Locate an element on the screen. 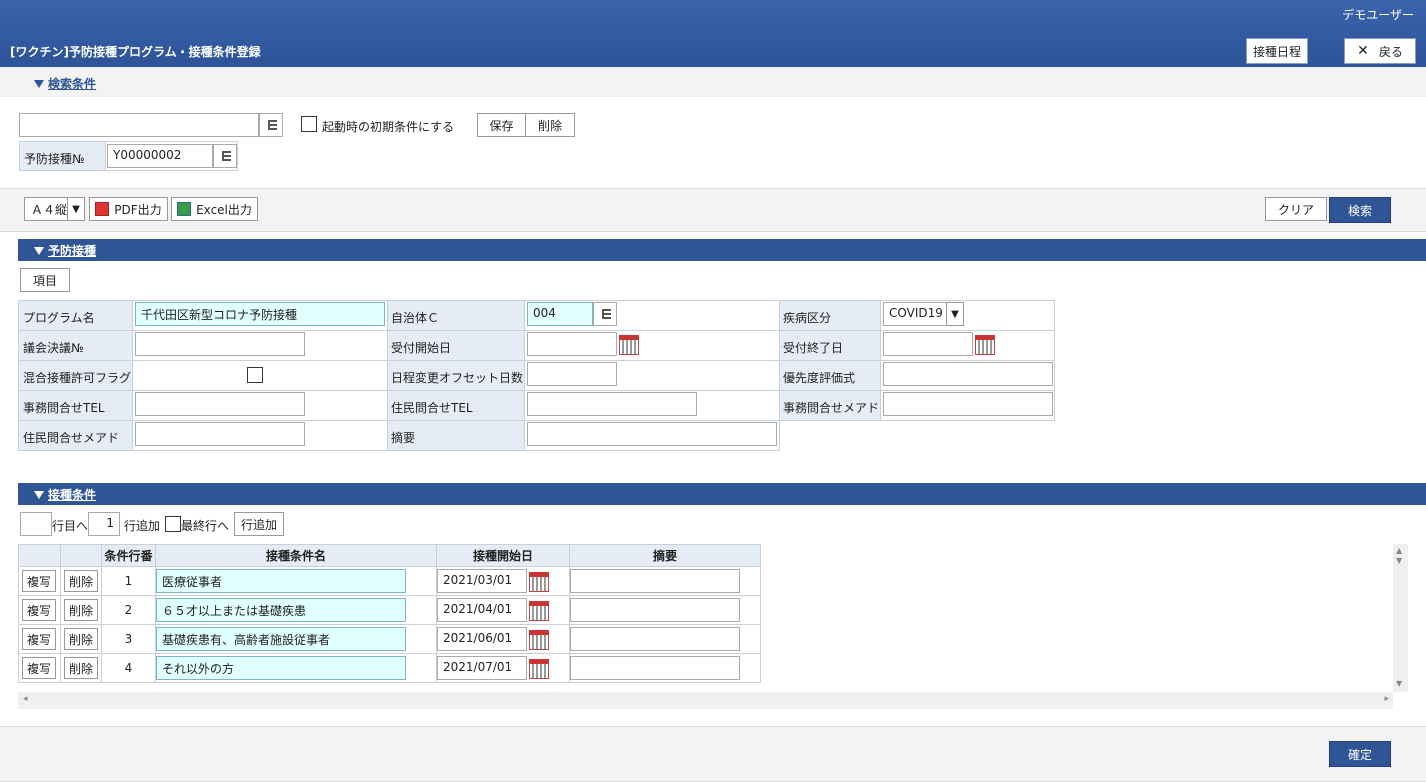 This screenshot has height=782, width=1426. scroll-right-icon: ▸ is located at coordinates (1386, 699).